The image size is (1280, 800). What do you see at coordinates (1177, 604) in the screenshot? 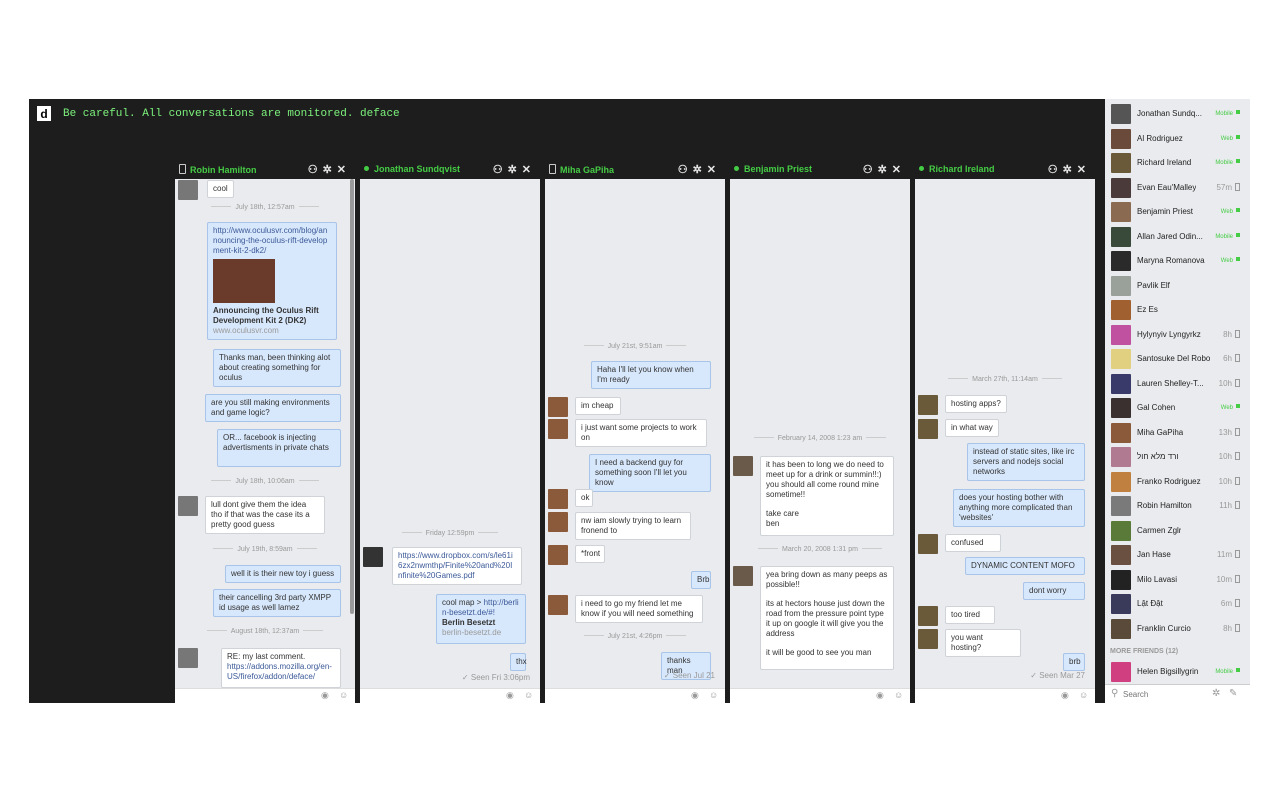
I see `buddy-row: Lật Đật 6m` at bounding box center [1177, 604].